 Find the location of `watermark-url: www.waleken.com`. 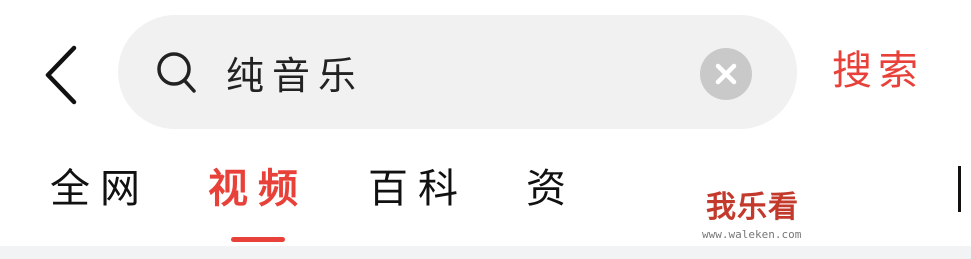

watermark-url: www.waleken.com is located at coordinates (752, 234).